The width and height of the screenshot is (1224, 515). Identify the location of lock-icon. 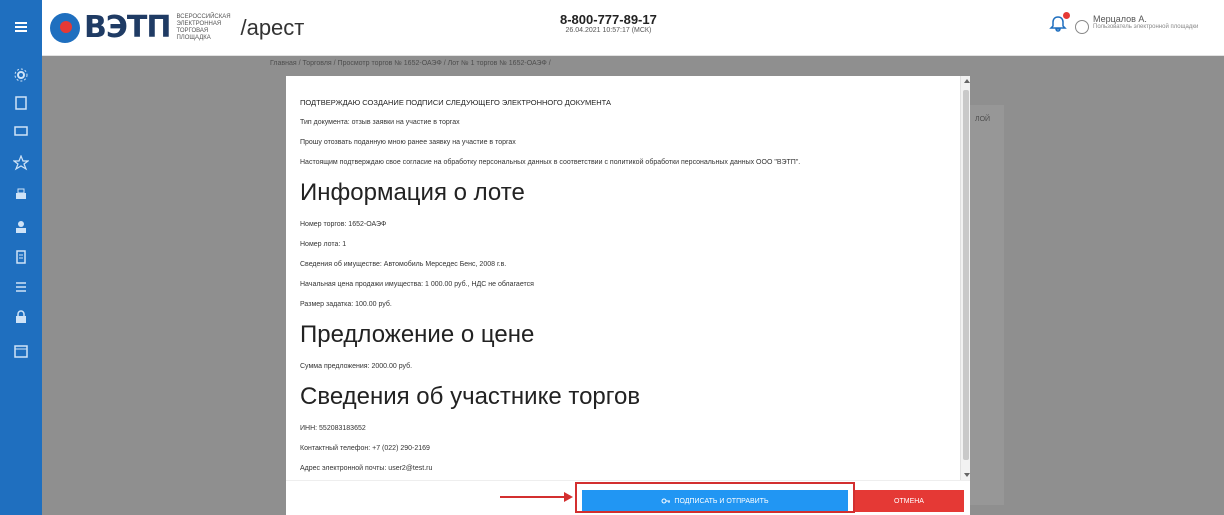
(21, 317).